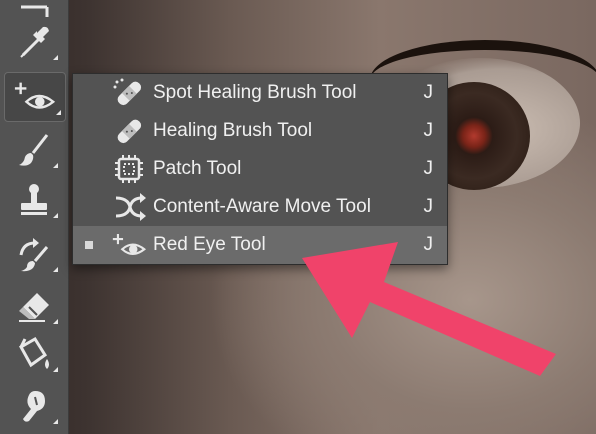 Image resolution: width=596 pixels, height=434 pixels. I want to click on tools-panel, so click(34, 217).